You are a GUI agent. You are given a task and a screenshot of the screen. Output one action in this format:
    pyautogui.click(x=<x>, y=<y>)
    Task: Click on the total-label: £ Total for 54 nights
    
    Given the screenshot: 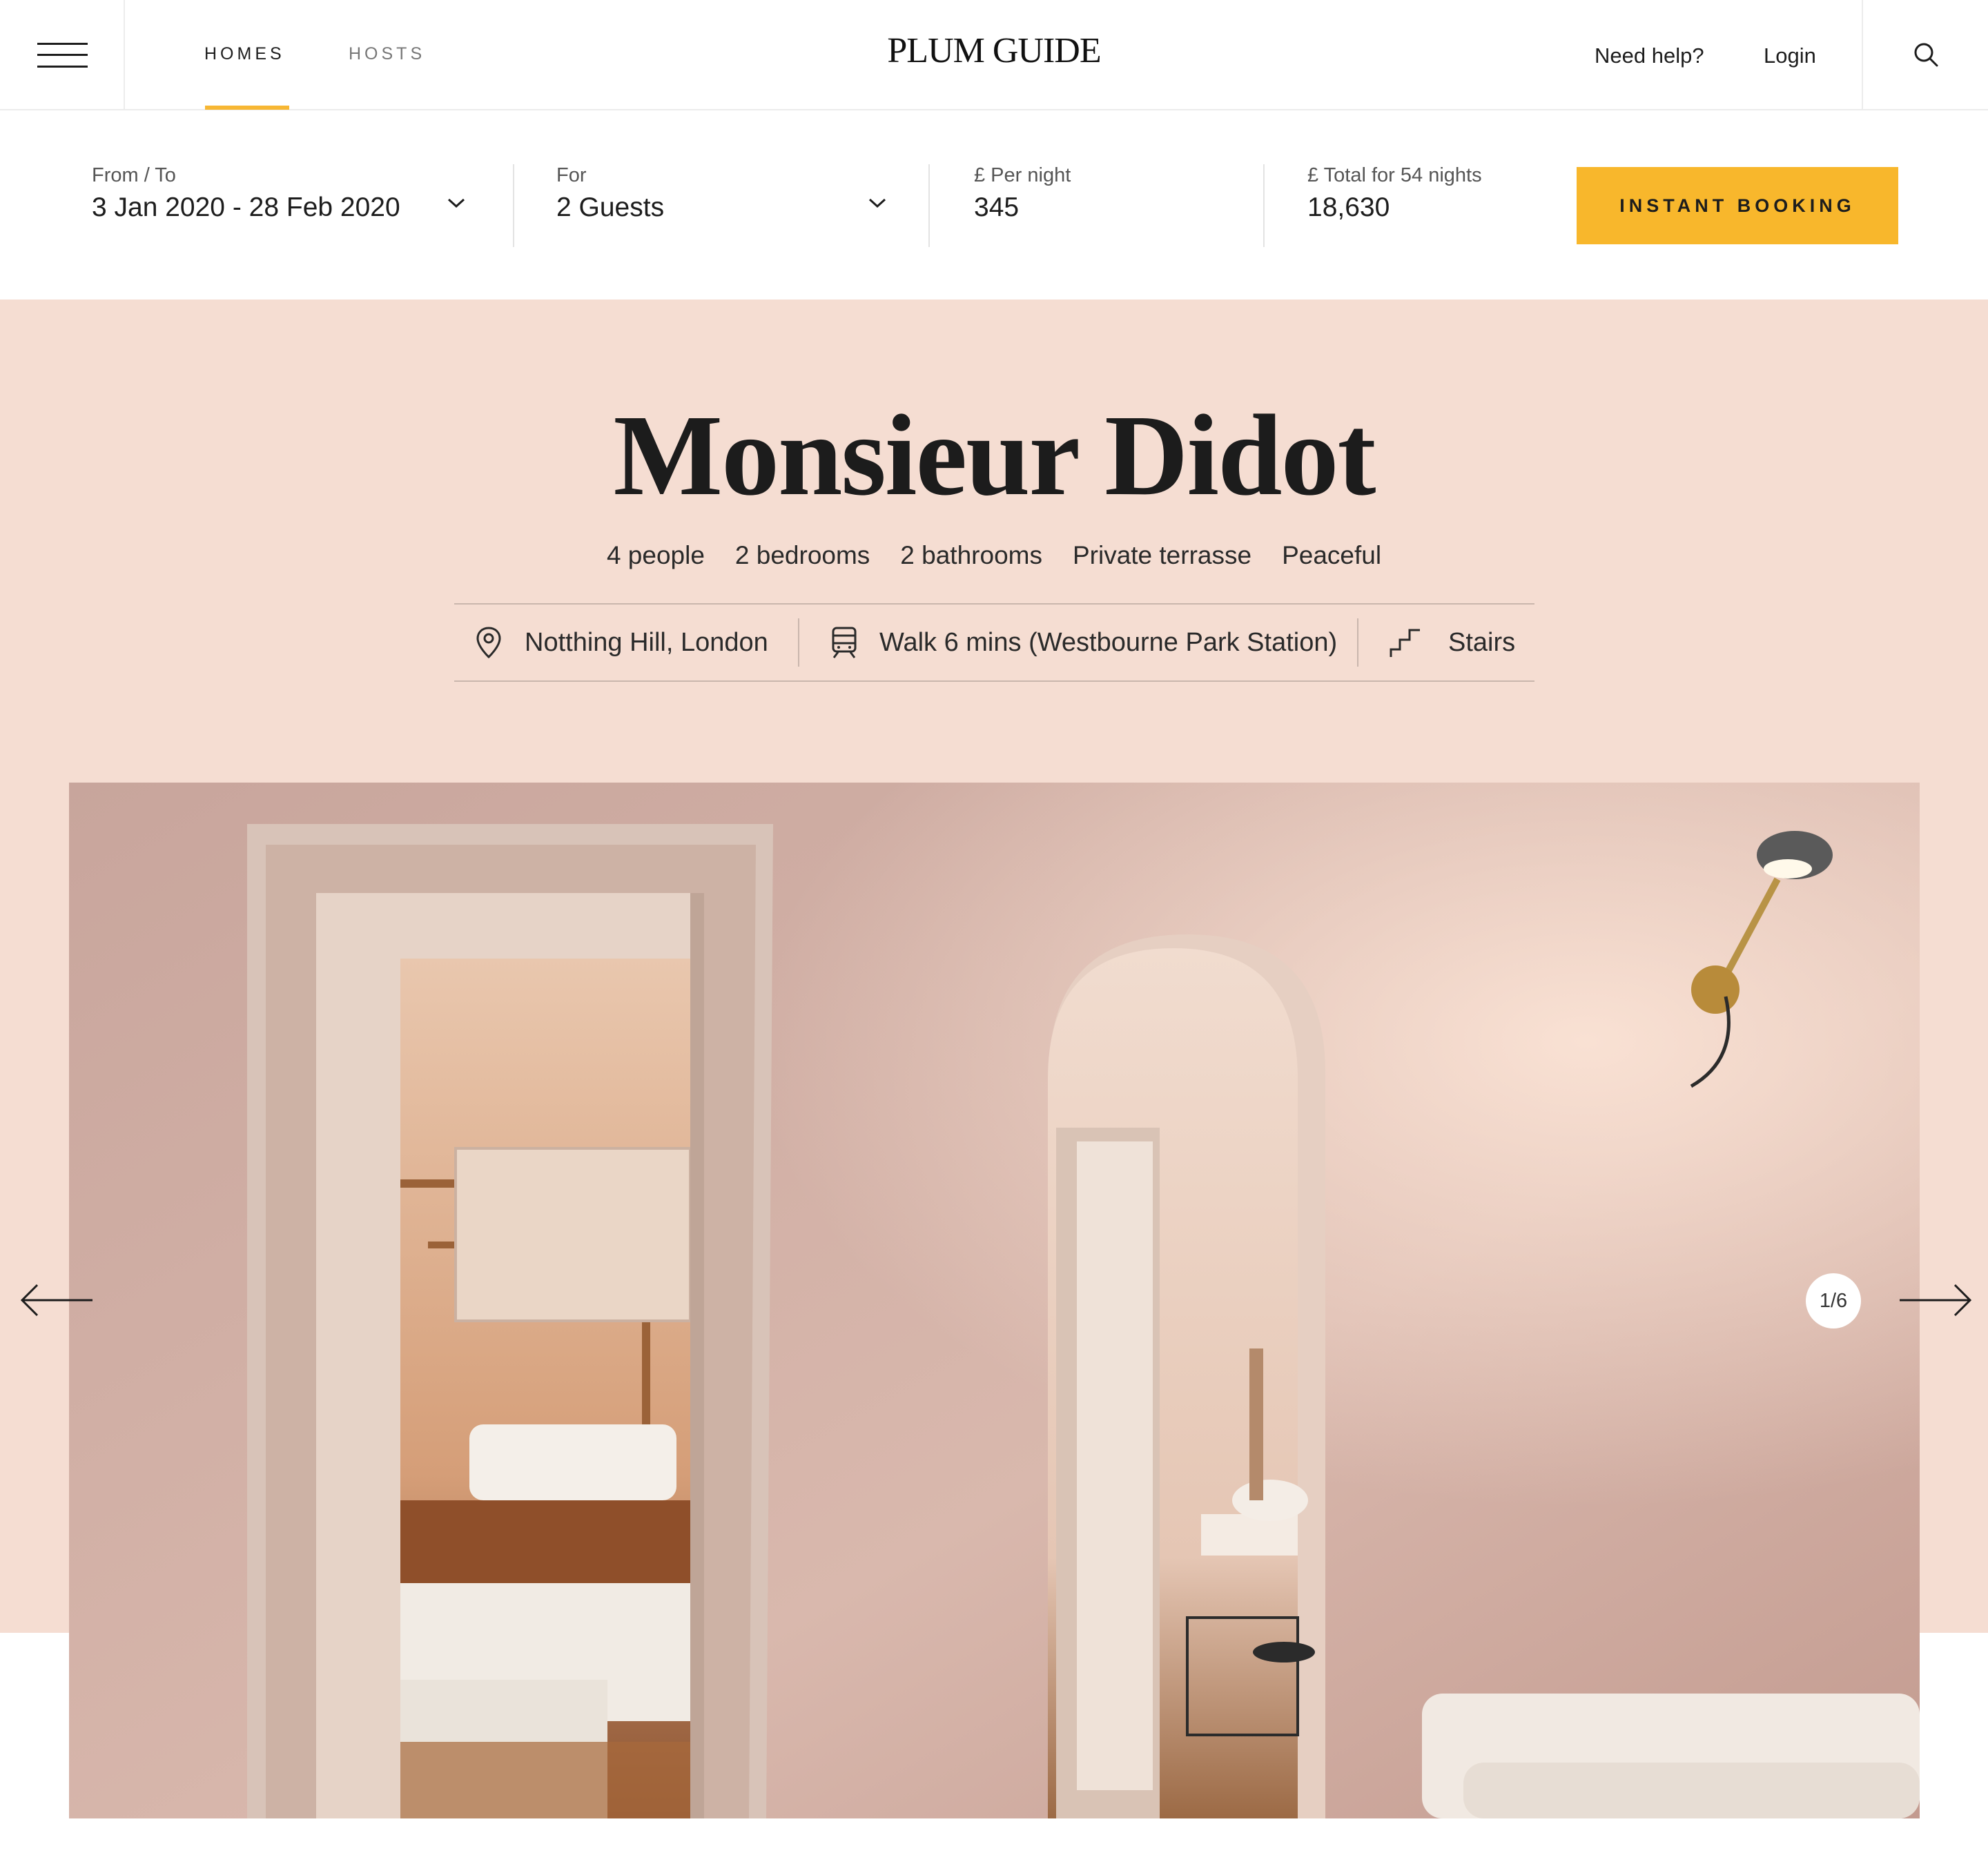 What is the action you would take?
    pyautogui.click(x=1394, y=175)
    